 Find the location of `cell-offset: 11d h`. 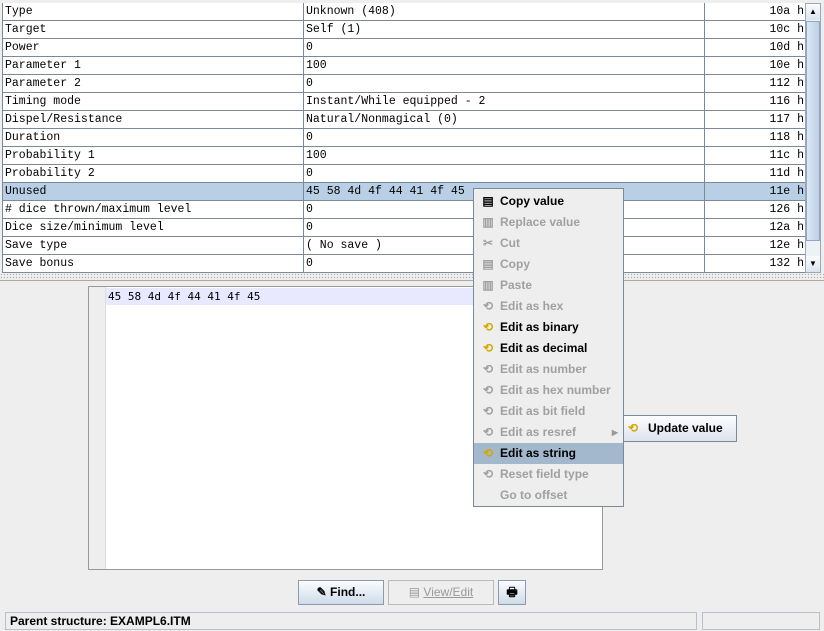

cell-offset: 11d h is located at coordinates (755, 173).